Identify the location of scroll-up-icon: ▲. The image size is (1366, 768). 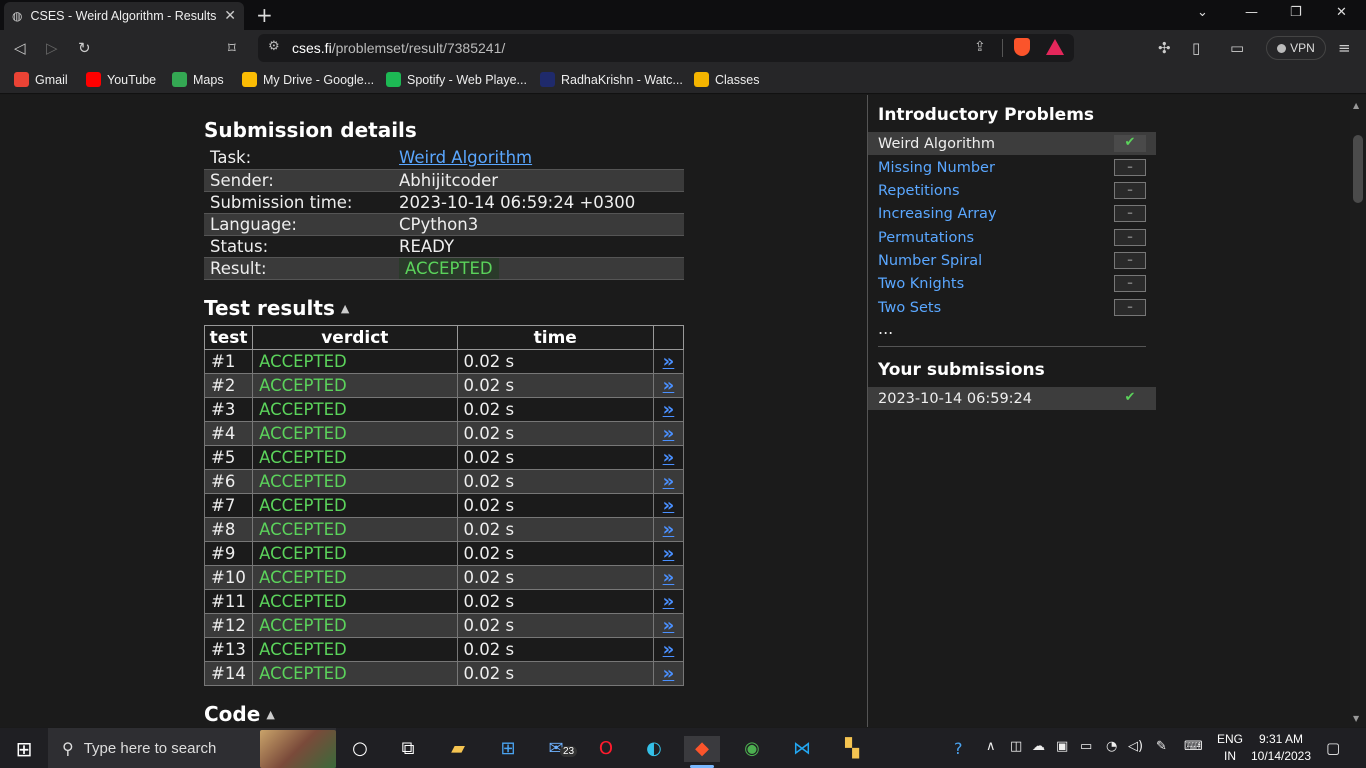
(1356, 105).